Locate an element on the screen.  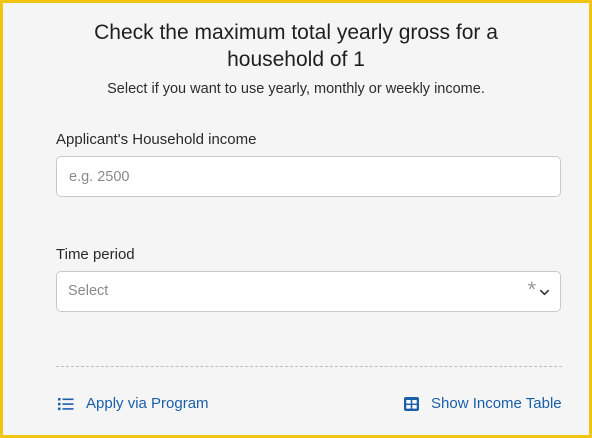
household-income-field is located at coordinates (308, 176).